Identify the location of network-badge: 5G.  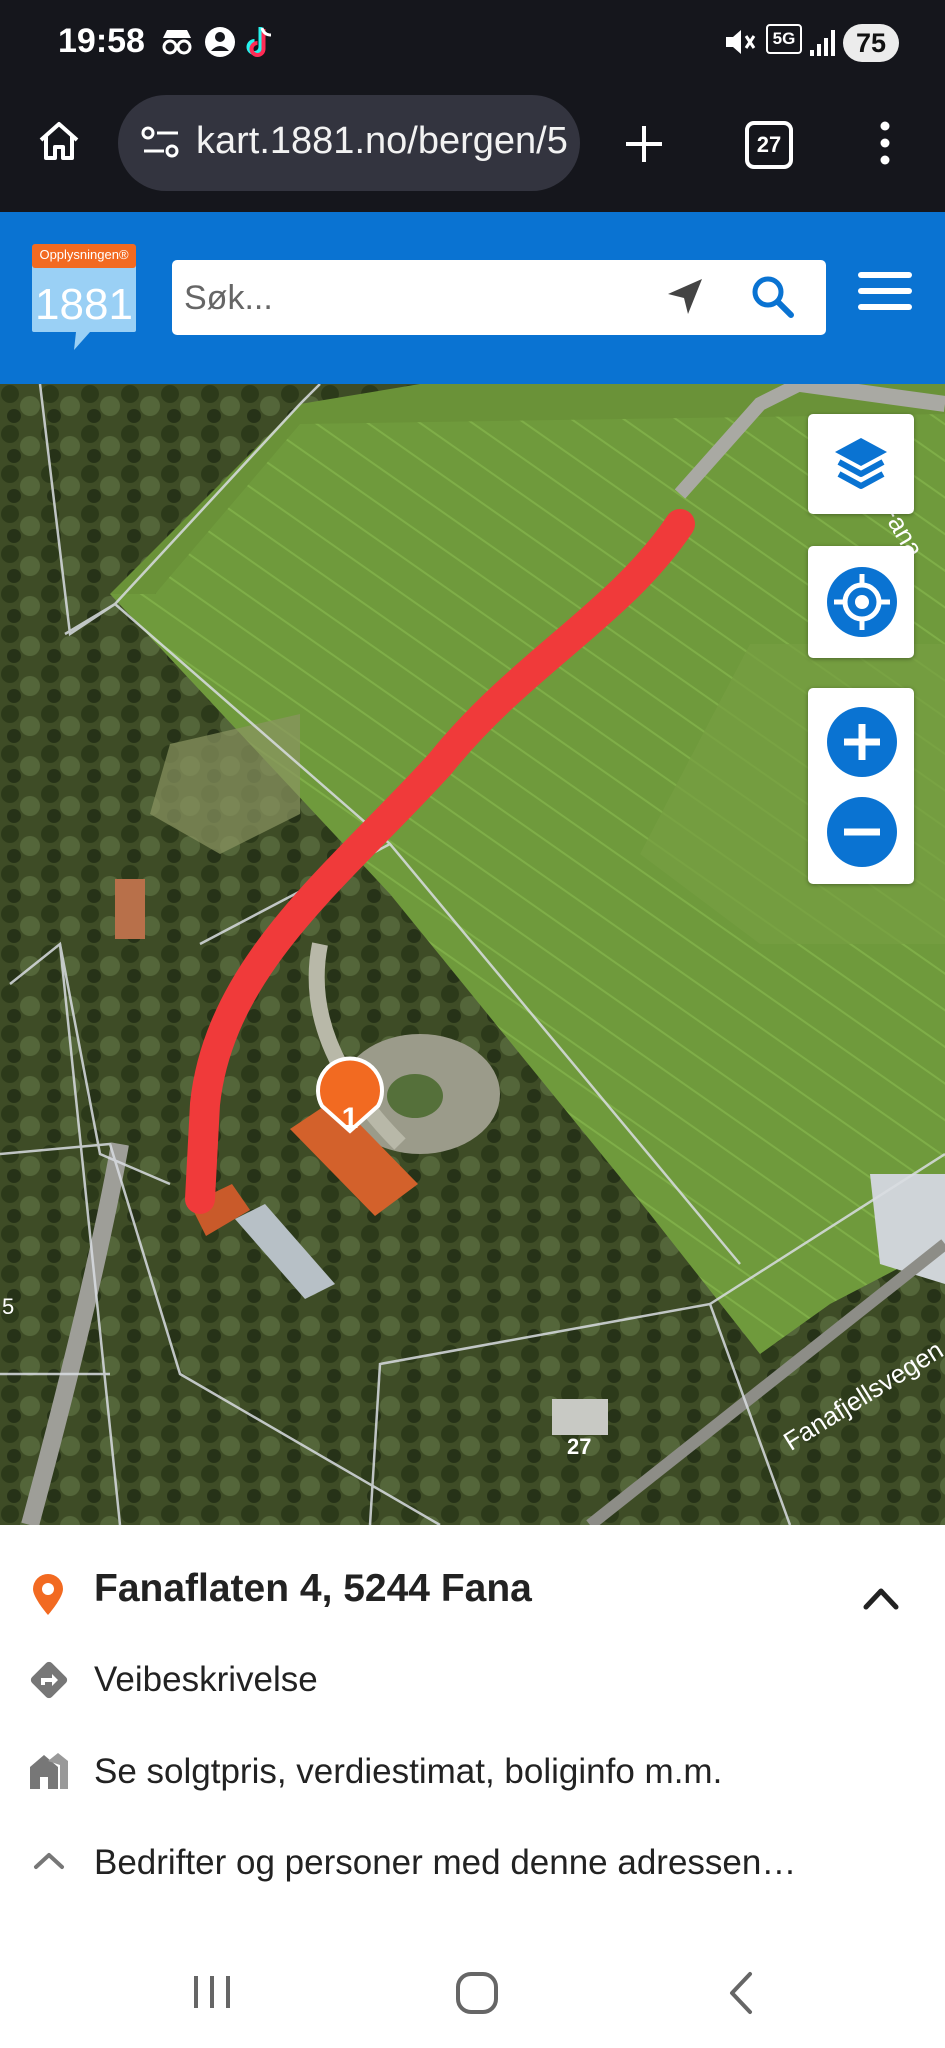
(784, 39).